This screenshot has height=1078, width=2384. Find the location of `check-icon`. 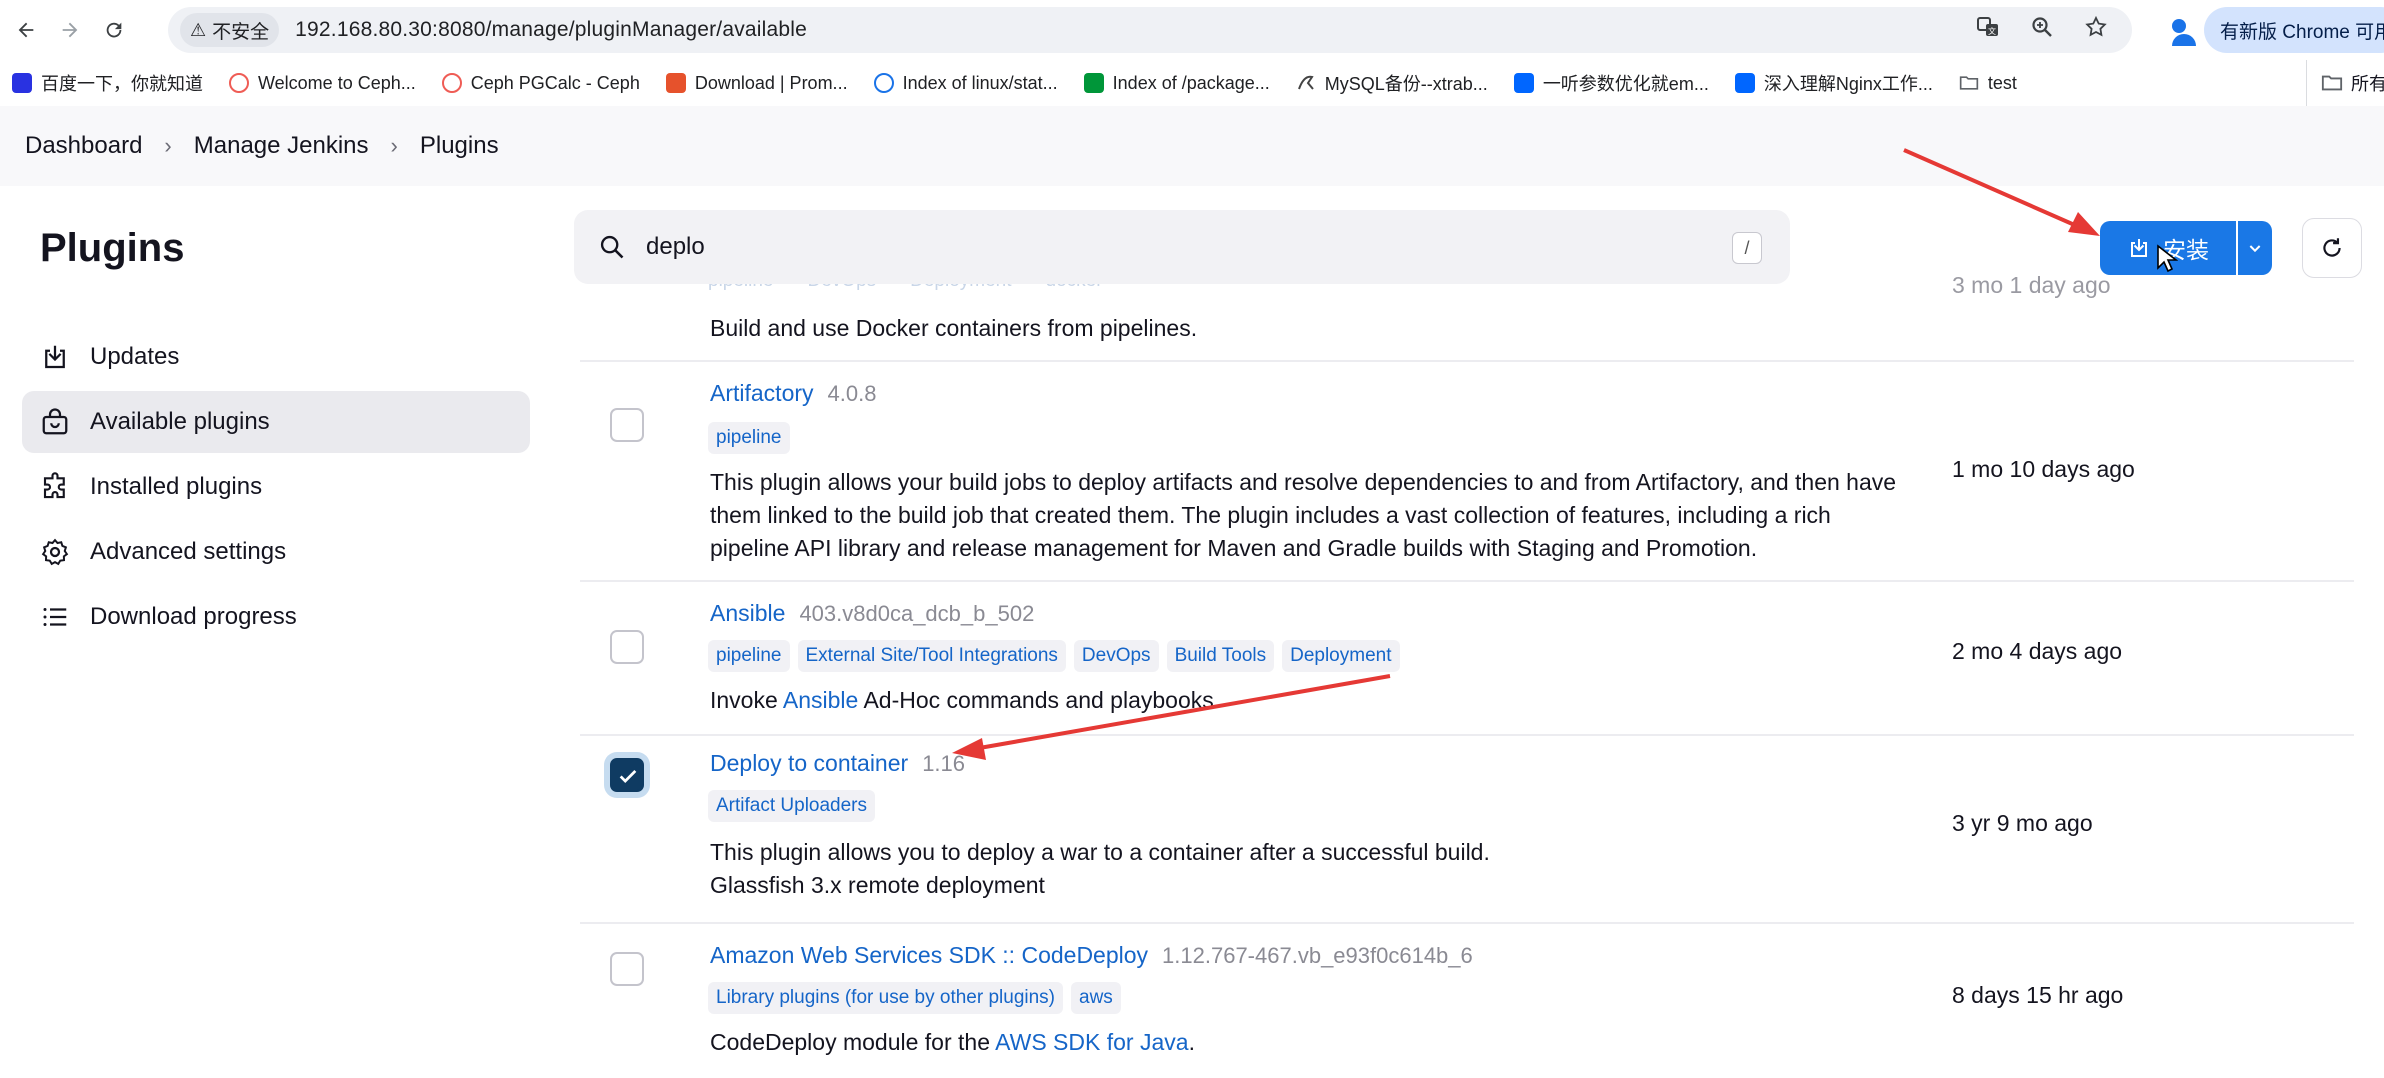

check-icon is located at coordinates (628, 776).